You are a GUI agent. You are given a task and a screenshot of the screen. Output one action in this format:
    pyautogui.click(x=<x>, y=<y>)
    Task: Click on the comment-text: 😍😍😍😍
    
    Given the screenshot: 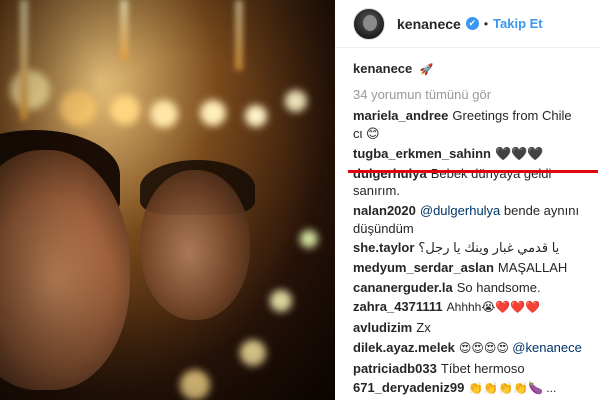 What is the action you would take?
    pyautogui.click(x=485, y=347)
    